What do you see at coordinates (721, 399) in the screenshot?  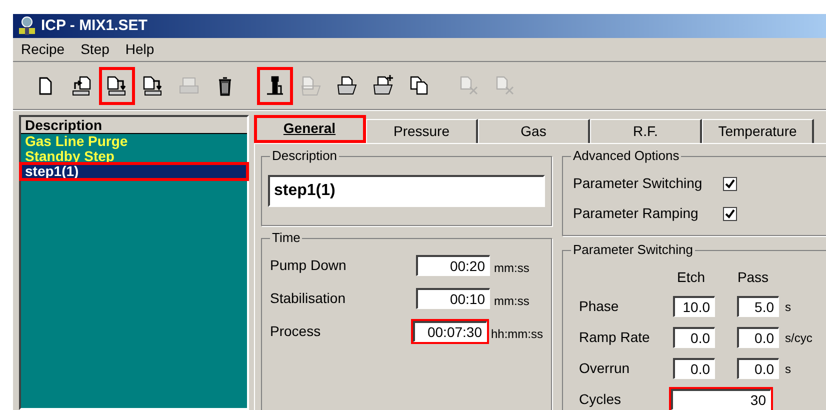 I see `number-field: 30` at bounding box center [721, 399].